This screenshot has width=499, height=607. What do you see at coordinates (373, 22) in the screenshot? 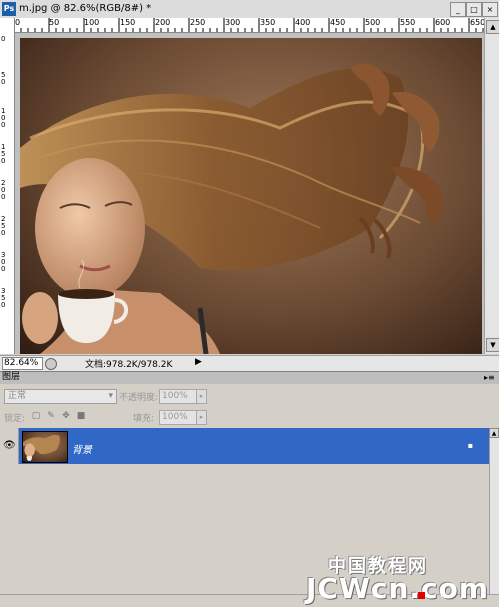
I see `ruler-label: 500` at bounding box center [373, 22].